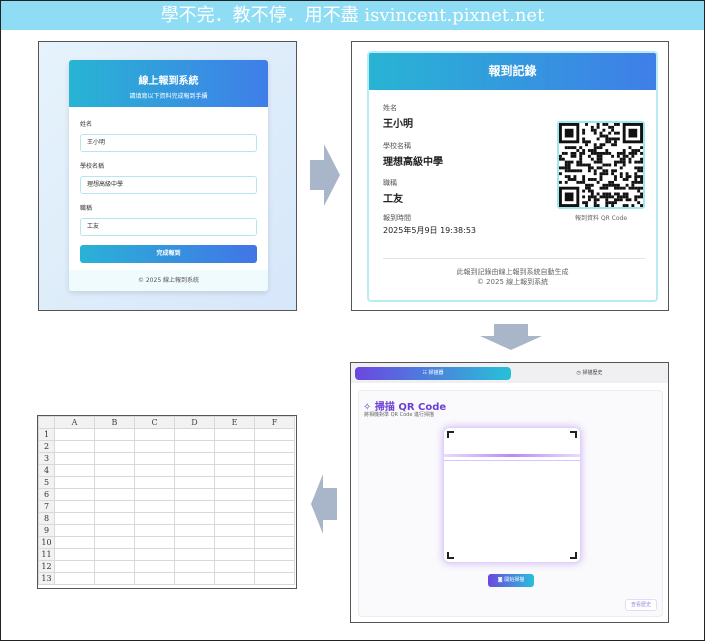  Describe the element at coordinates (46, 494) in the screenshot. I see `row-header: 6` at that location.